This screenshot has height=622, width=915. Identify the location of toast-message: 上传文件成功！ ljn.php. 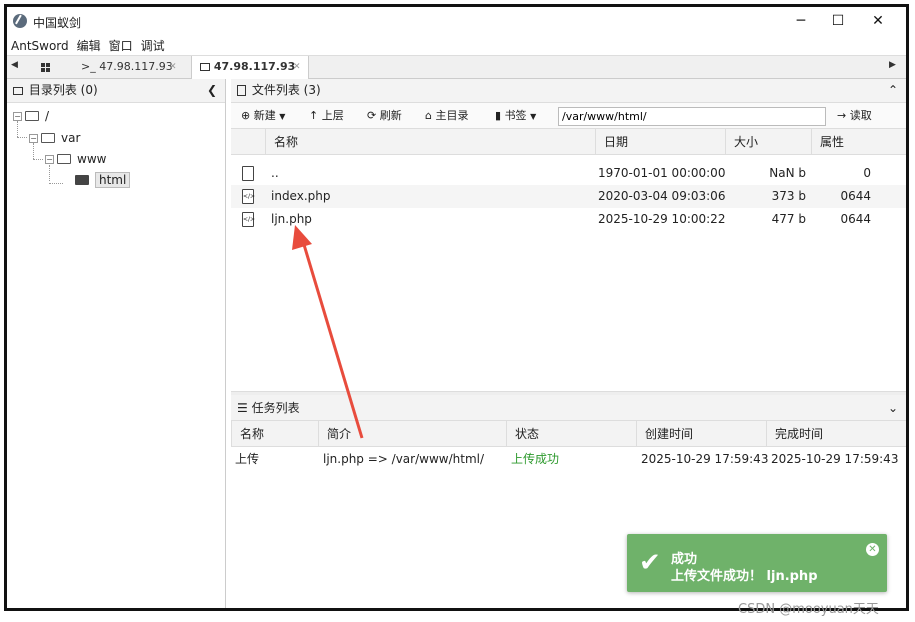
(744, 576).